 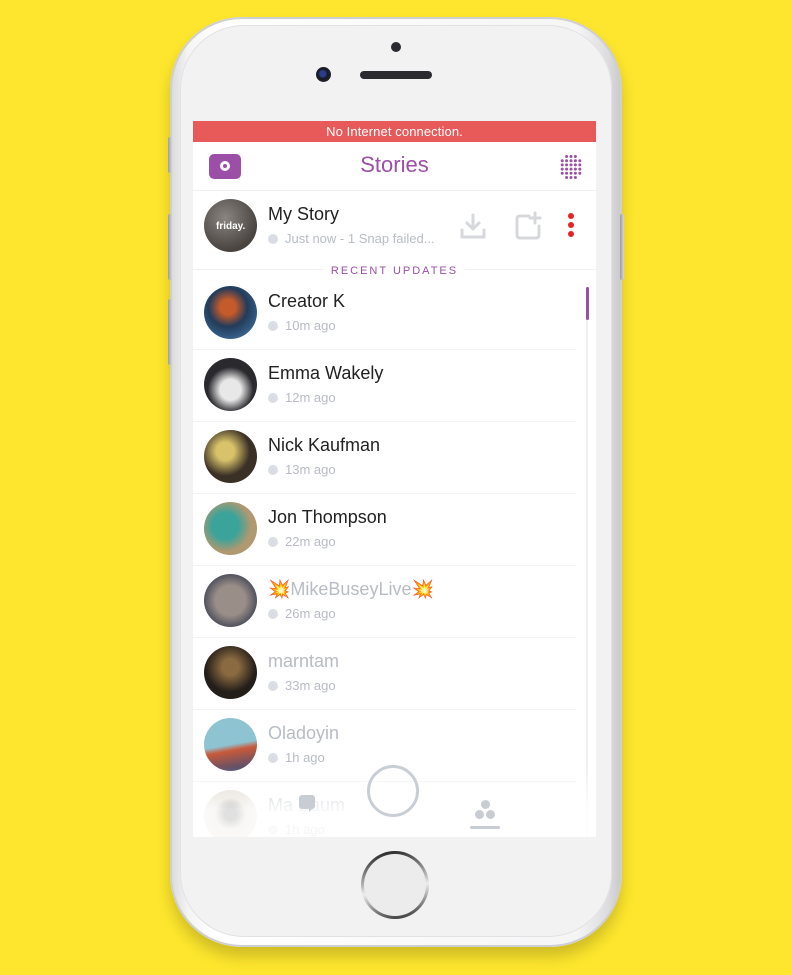 What do you see at coordinates (324, 445) in the screenshot?
I see `story-name: Nick Kaufman` at bounding box center [324, 445].